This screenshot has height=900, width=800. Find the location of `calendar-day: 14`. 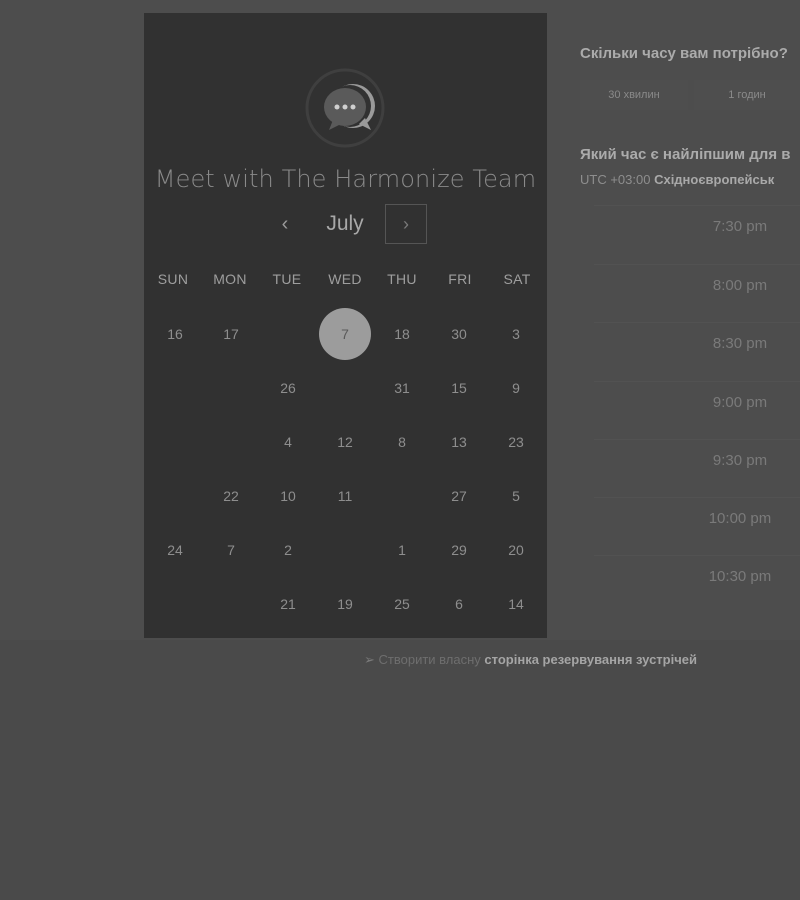

calendar-day: 14 is located at coordinates (516, 604).